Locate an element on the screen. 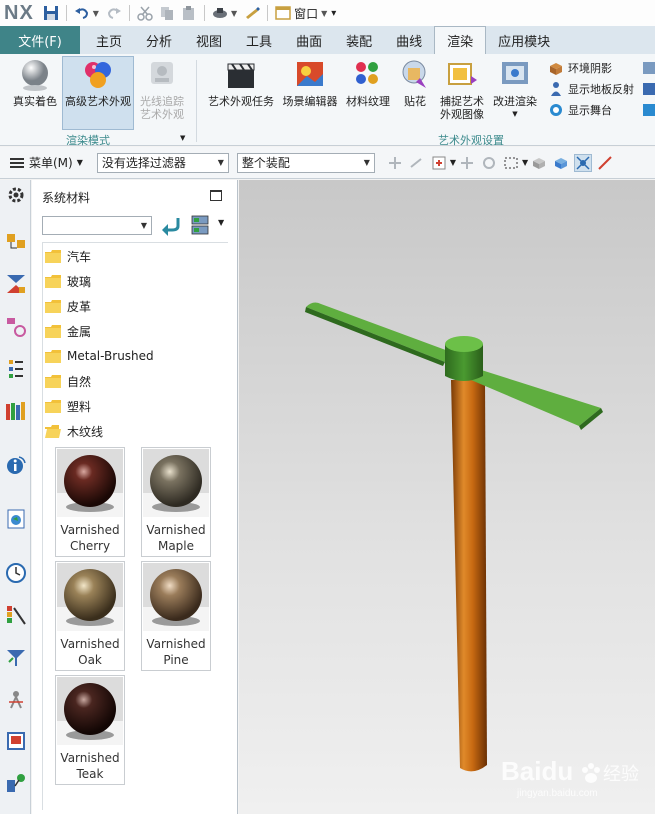 This screenshot has width=655, height=814. studio-task-button: 艺术外观任务 is located at coordinates (241, 83).